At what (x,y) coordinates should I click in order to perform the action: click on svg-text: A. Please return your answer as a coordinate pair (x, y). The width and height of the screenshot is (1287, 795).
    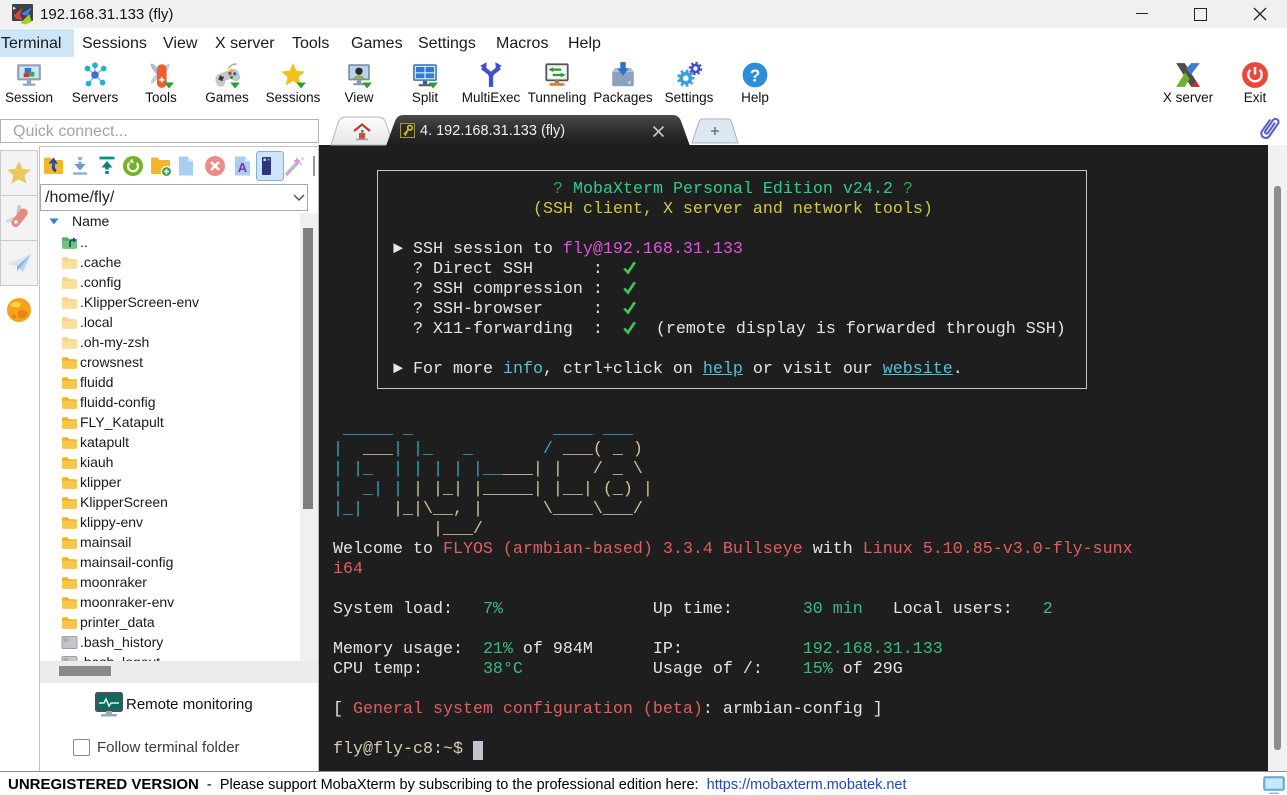
    Looking at the image, I should click on (243, 167).